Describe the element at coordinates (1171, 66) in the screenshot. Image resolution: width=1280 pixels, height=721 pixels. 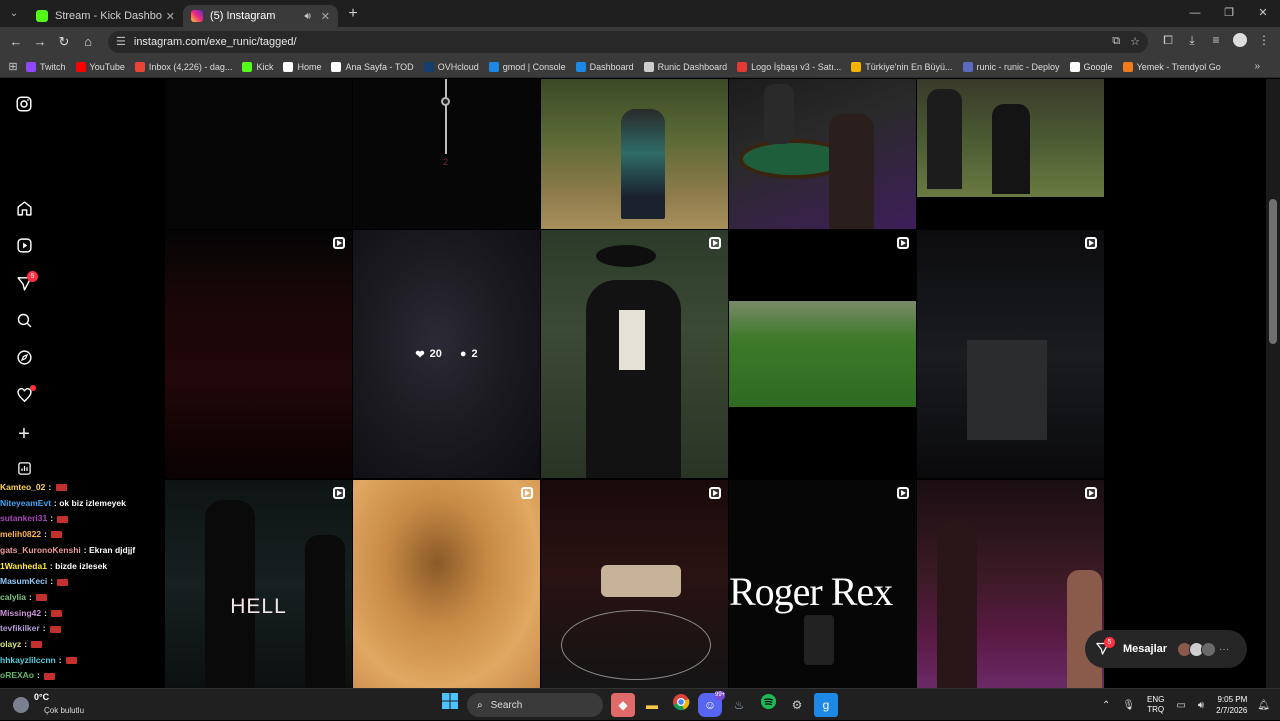
I see `bookmark-item: Yemek - Trendyol Go` at that location.